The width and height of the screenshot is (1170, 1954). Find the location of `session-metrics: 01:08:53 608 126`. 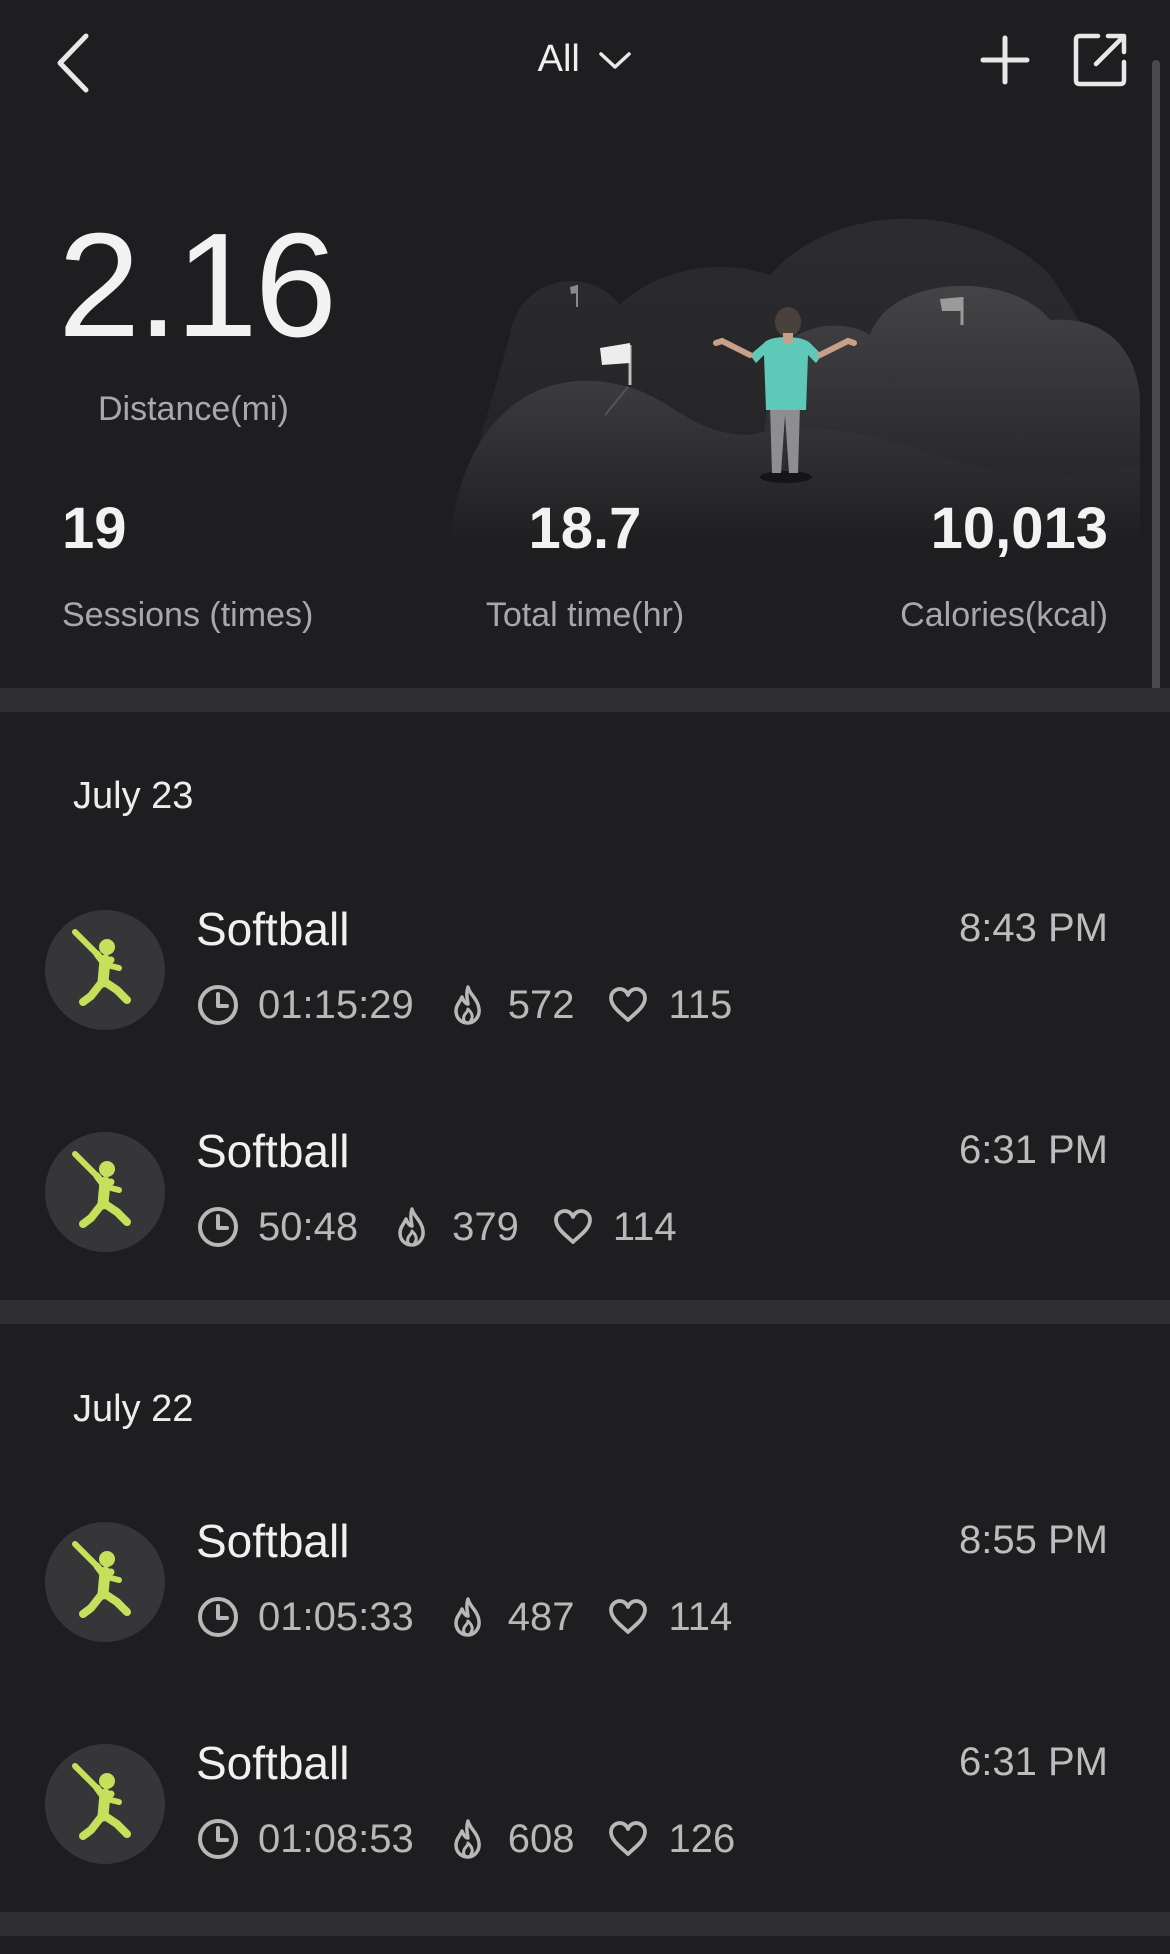

session-metrics: 01:08:53 608 126 is located at coordinates (481, 1839).